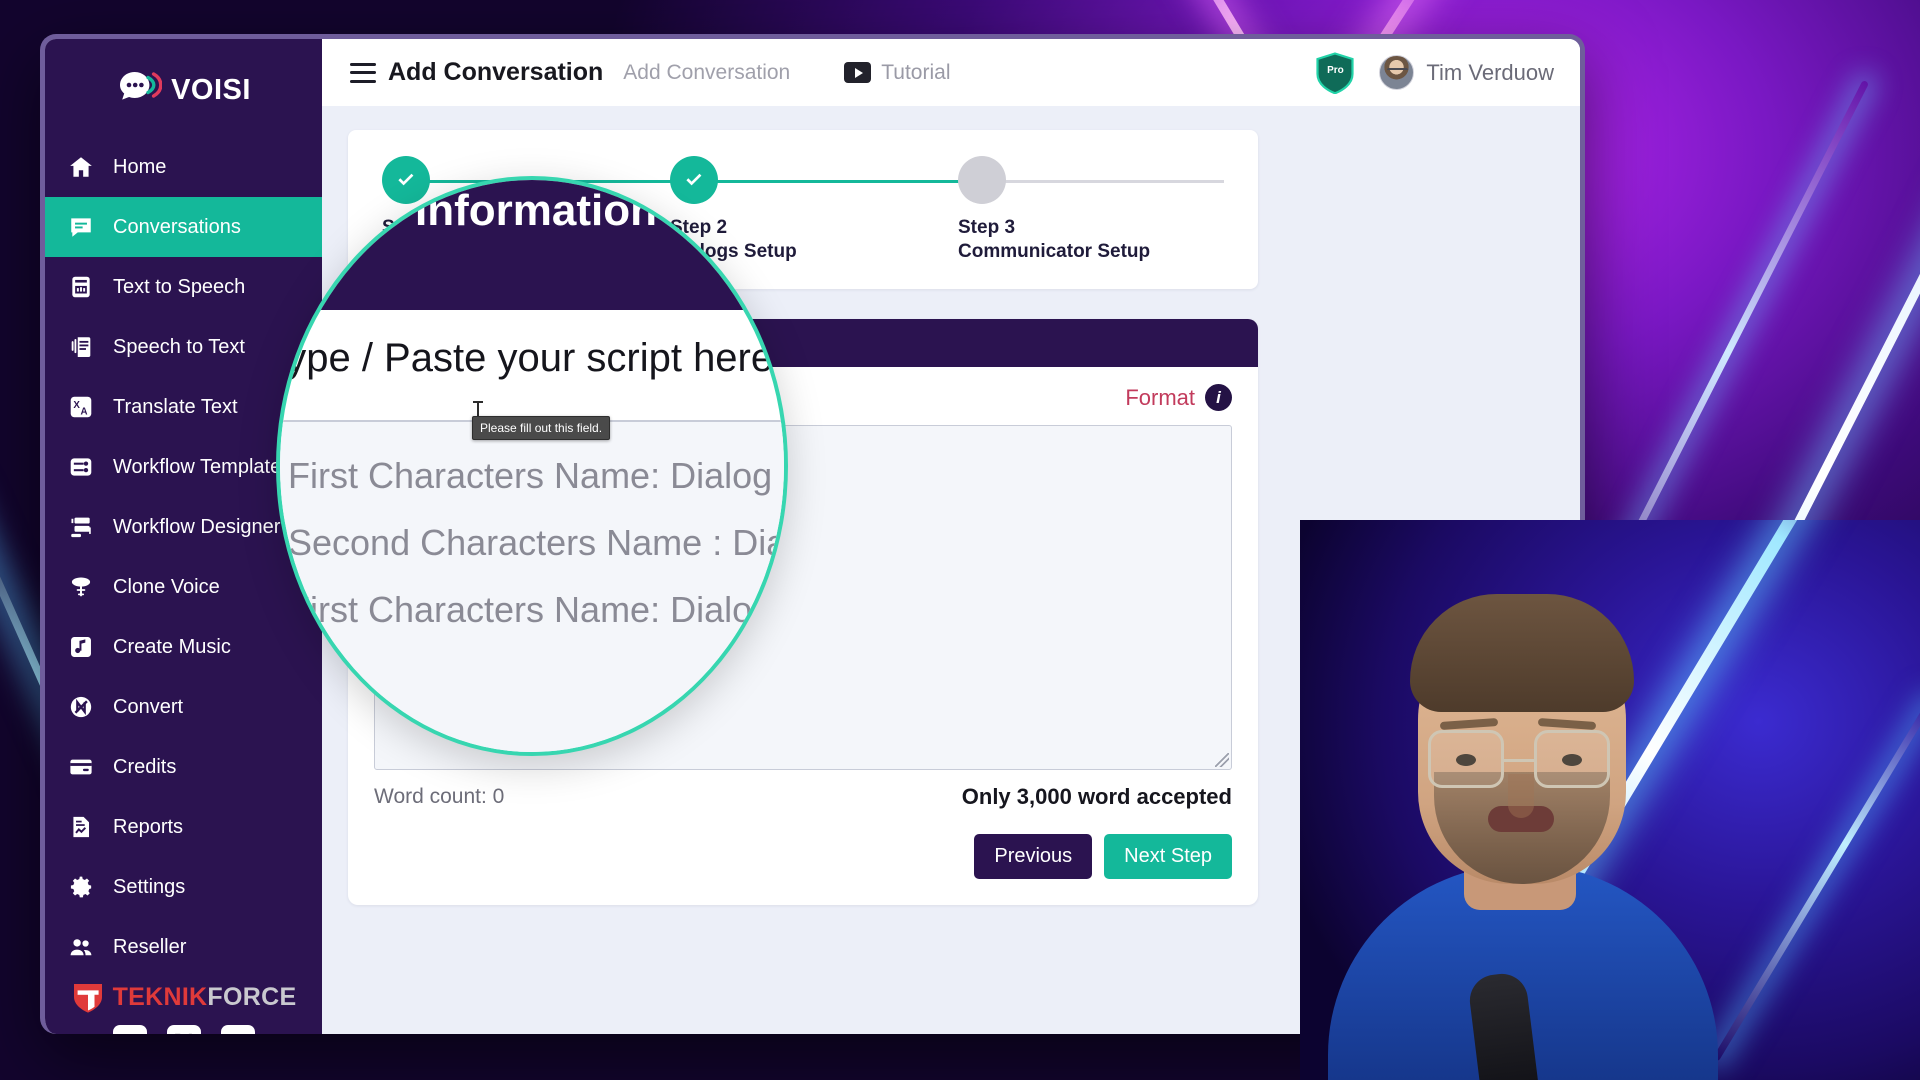  I want to click on avatar, so click(1397, 72).